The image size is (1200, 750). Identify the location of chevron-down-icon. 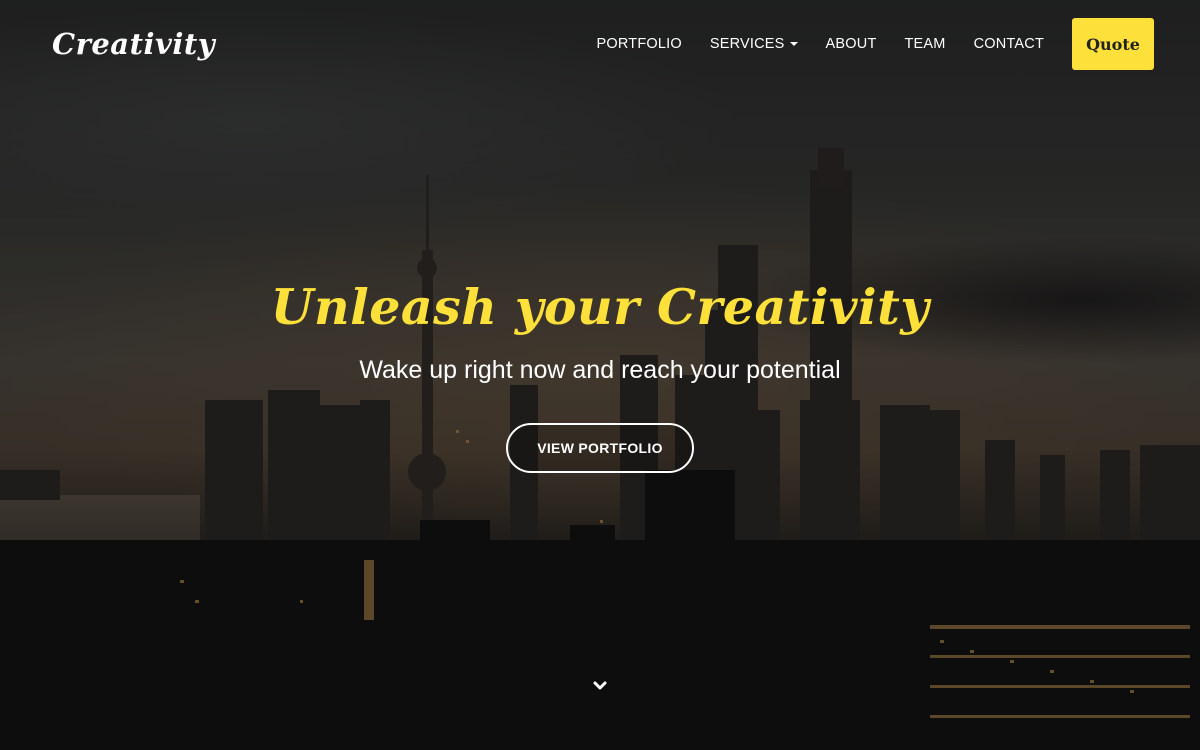
(600, 686).